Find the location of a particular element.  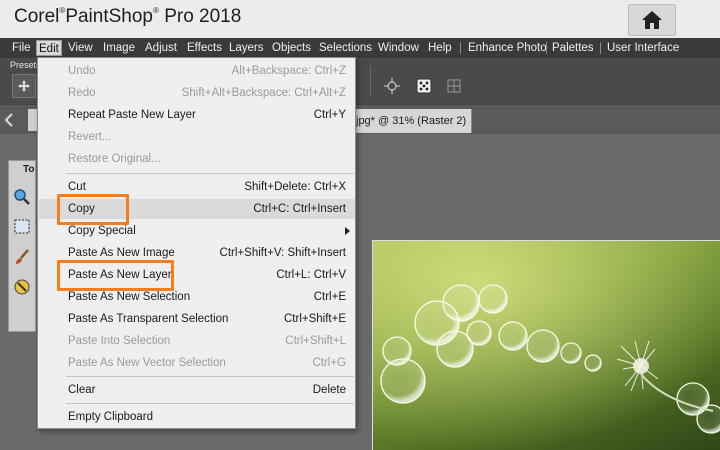

menu-item-shortcut: Ctrl+G is located at coordinates (329, 363).